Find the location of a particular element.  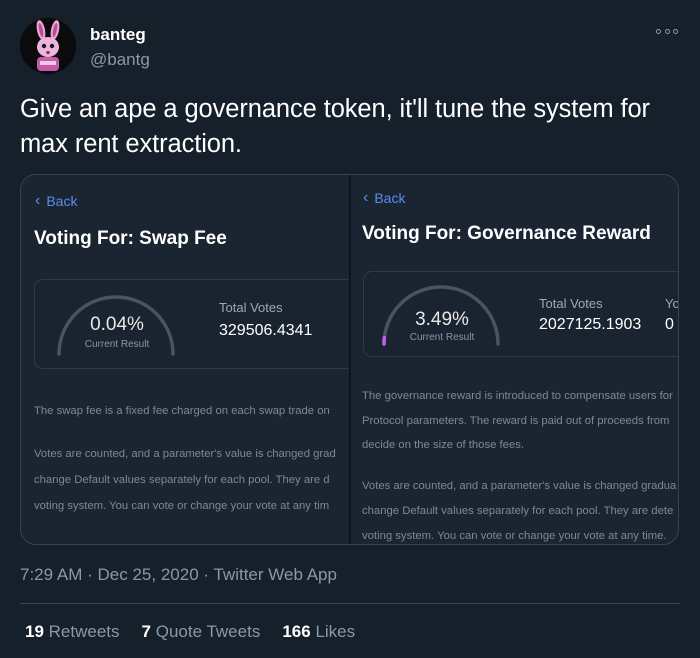

current-result-value: 0.04% is located at coordinates (117, 324).